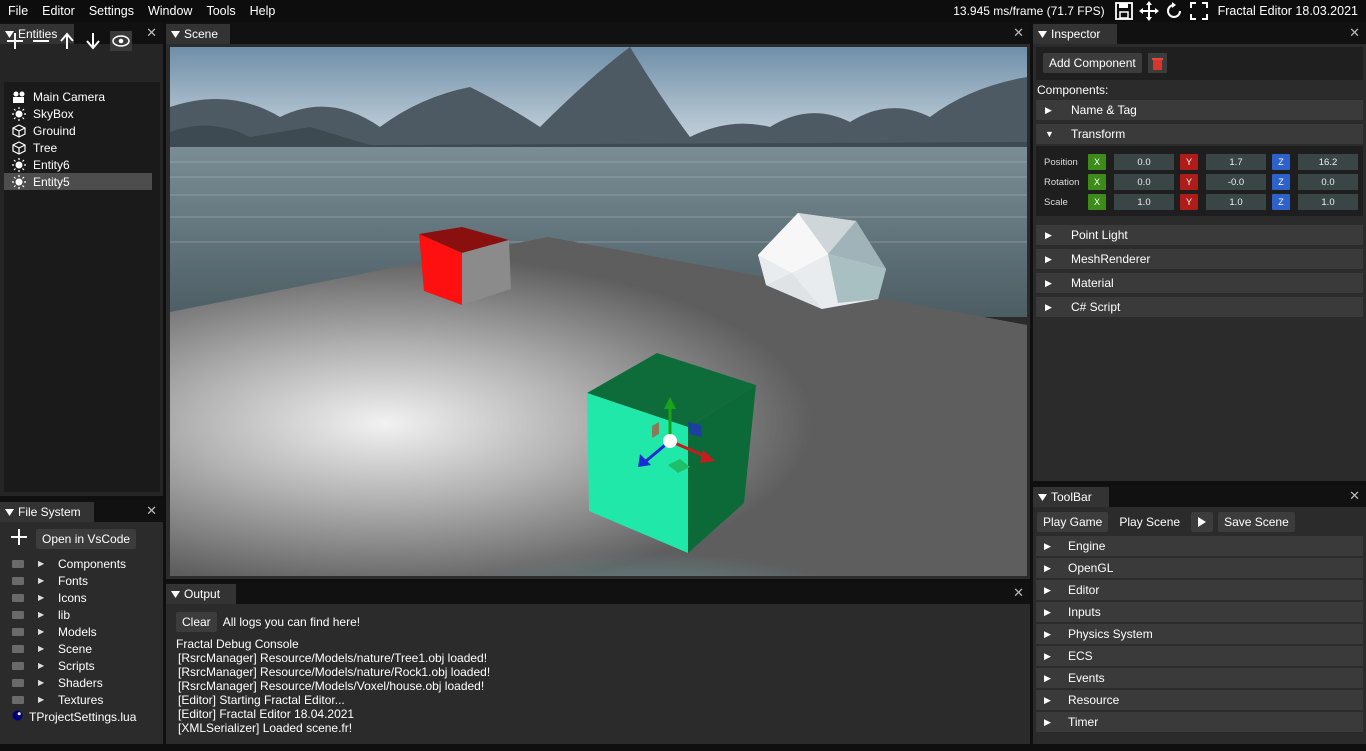 The height and width of the screenshot is (751, 1366). What do you see at coordinates (1092, 63) in the screenshot?
I see `add-component-button: Add Component` at bounding box center [1092, 63].